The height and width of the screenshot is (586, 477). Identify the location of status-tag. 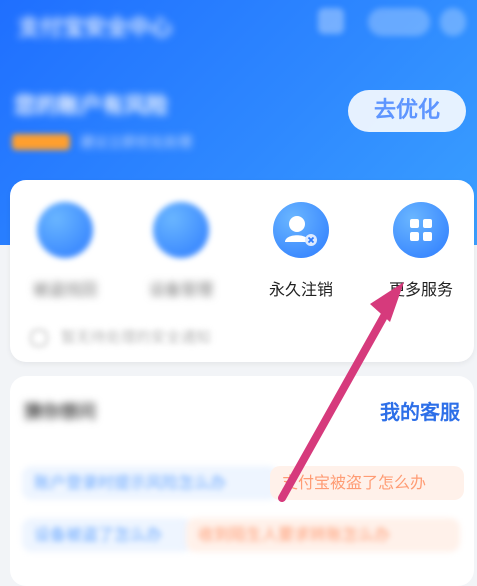
(41, 142).